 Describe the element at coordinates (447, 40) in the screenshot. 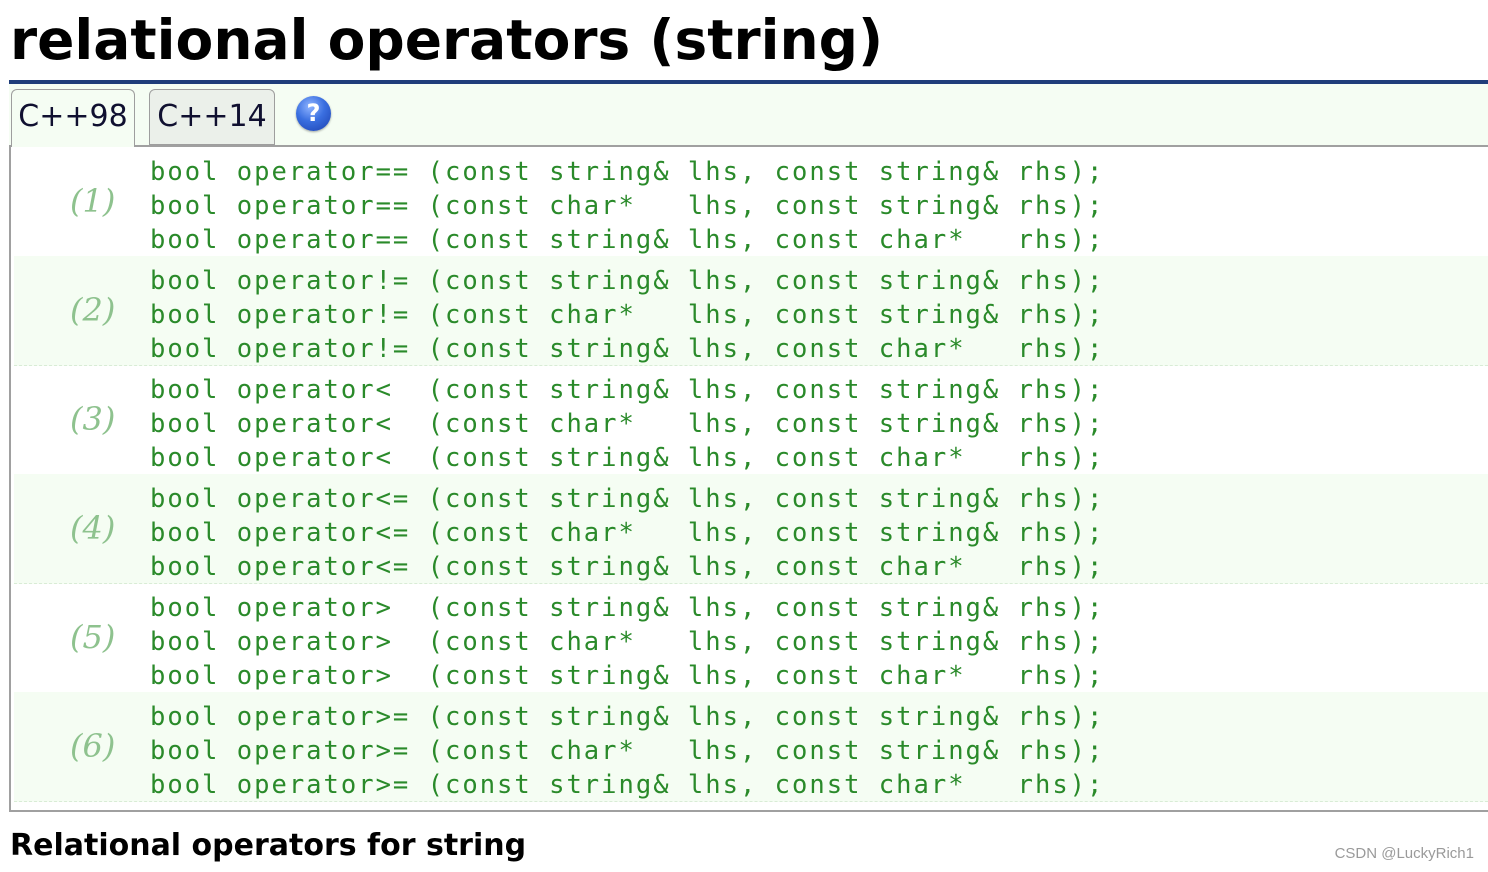

I see `page-title: relational operators (string)` at that location.